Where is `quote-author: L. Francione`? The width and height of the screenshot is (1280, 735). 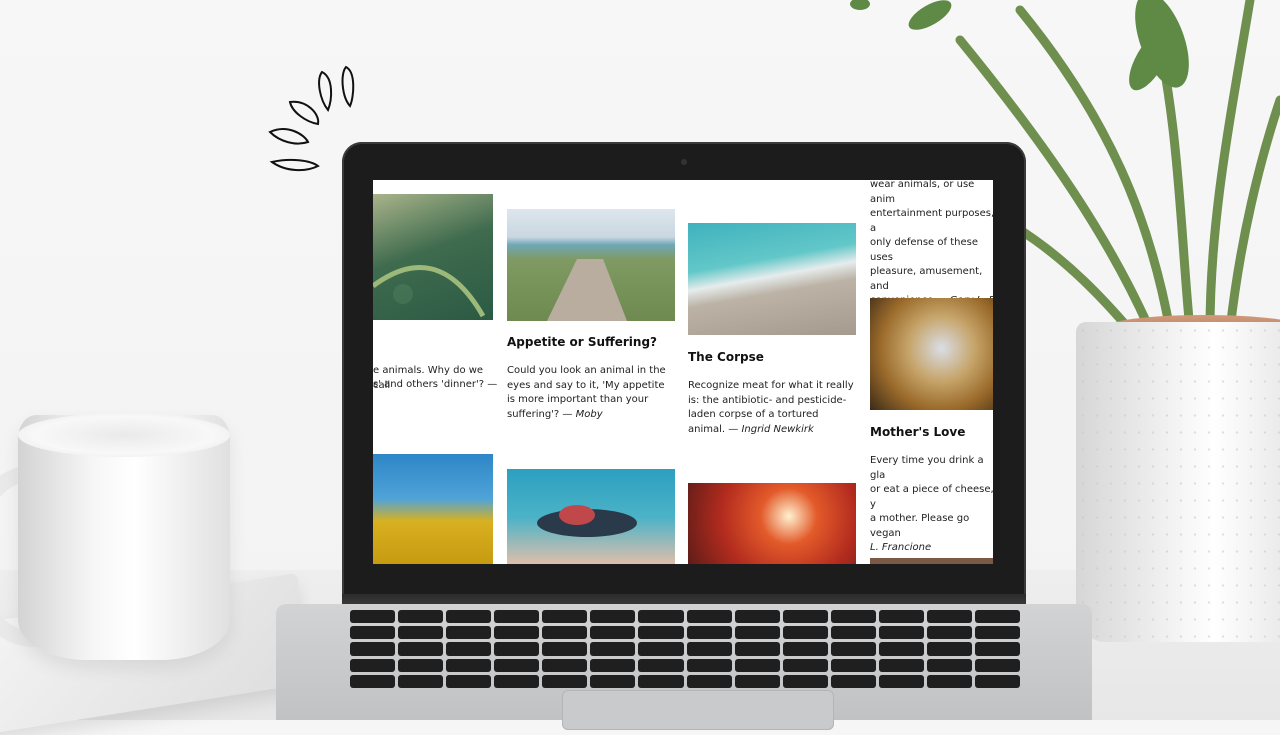 quote-author: L. Francione is located at coordinates (901, 547).